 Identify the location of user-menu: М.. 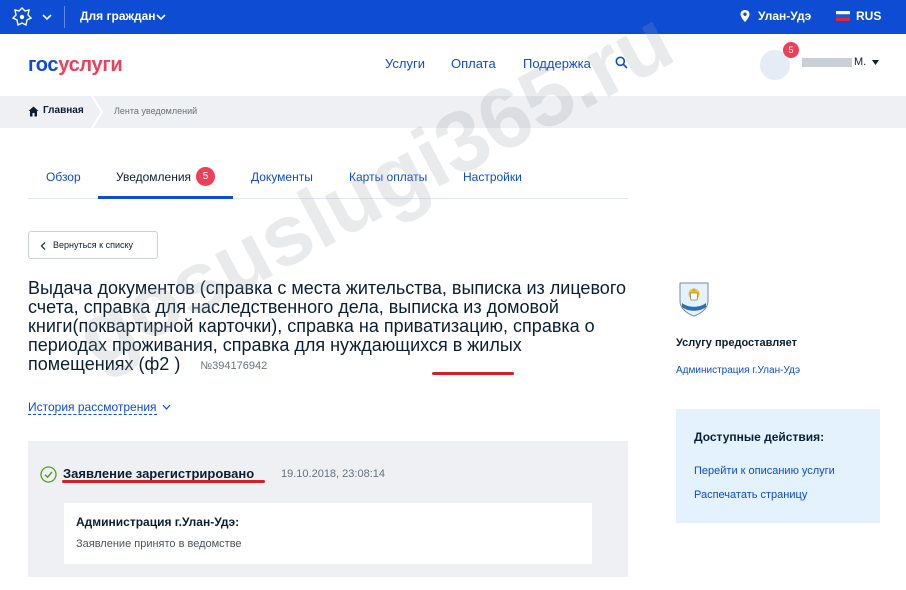
(834, 62).